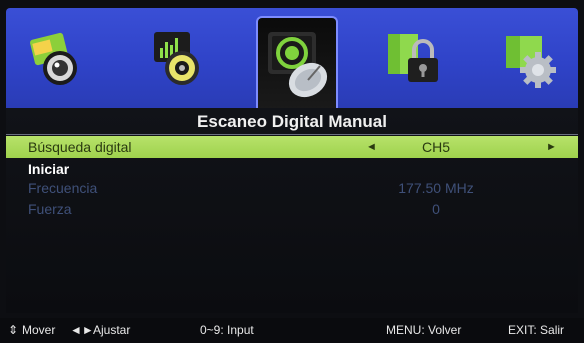 The width and height of the screenshot is (584, 343). I want to click on help-move: Mover, so click(39, 330).